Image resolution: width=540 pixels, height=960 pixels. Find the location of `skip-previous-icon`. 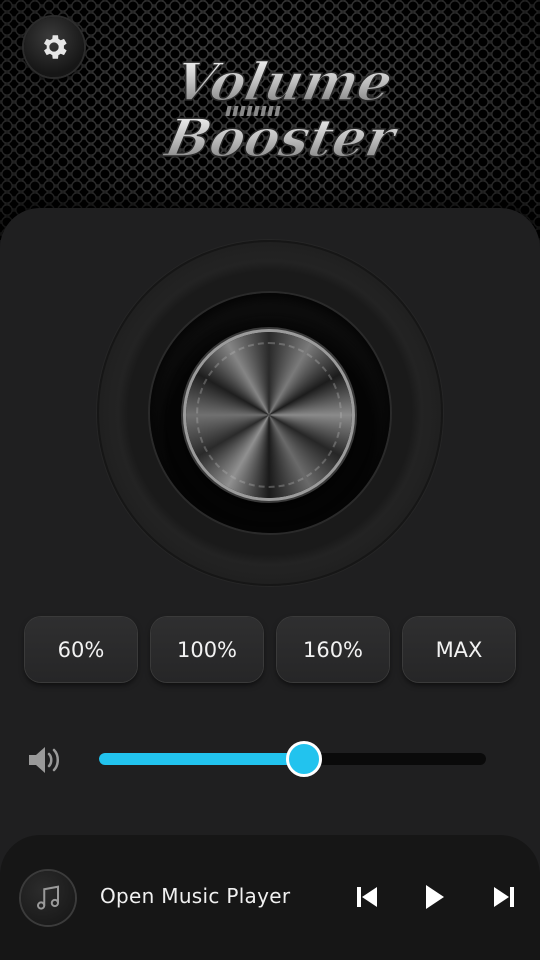

skip-previous-icon is located at coordinates (367, 897).